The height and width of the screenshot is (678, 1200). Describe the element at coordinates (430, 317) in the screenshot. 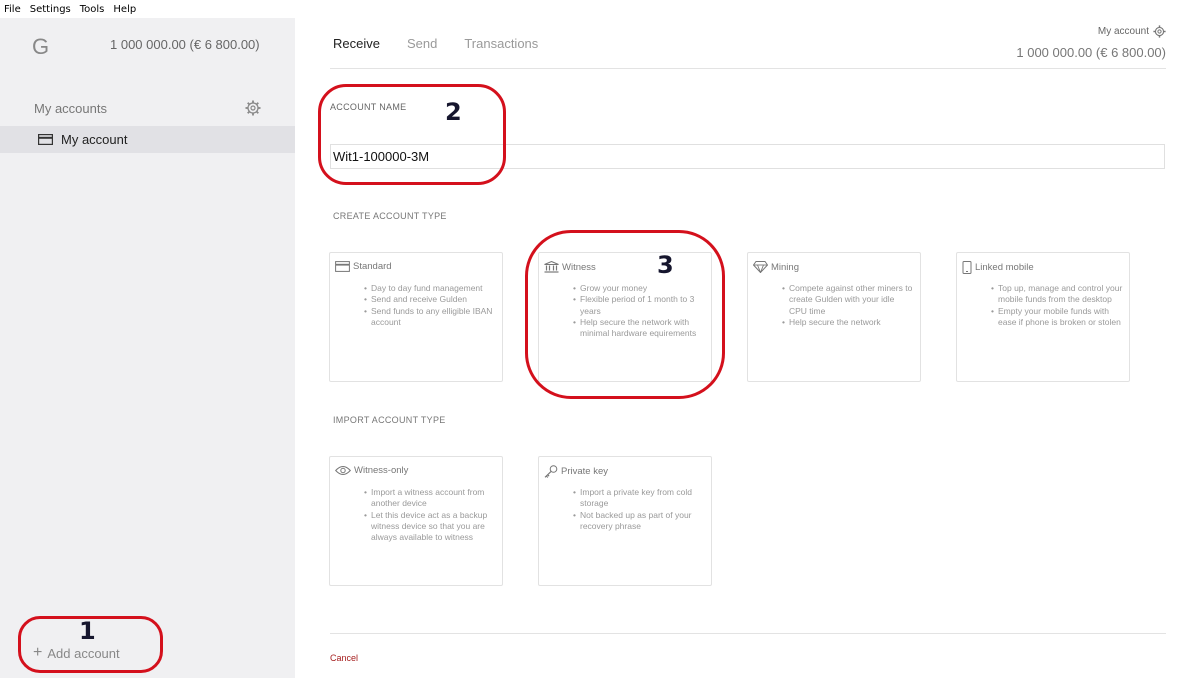

I see `bullet: Send funds to any elligible IBAN account` at that location.